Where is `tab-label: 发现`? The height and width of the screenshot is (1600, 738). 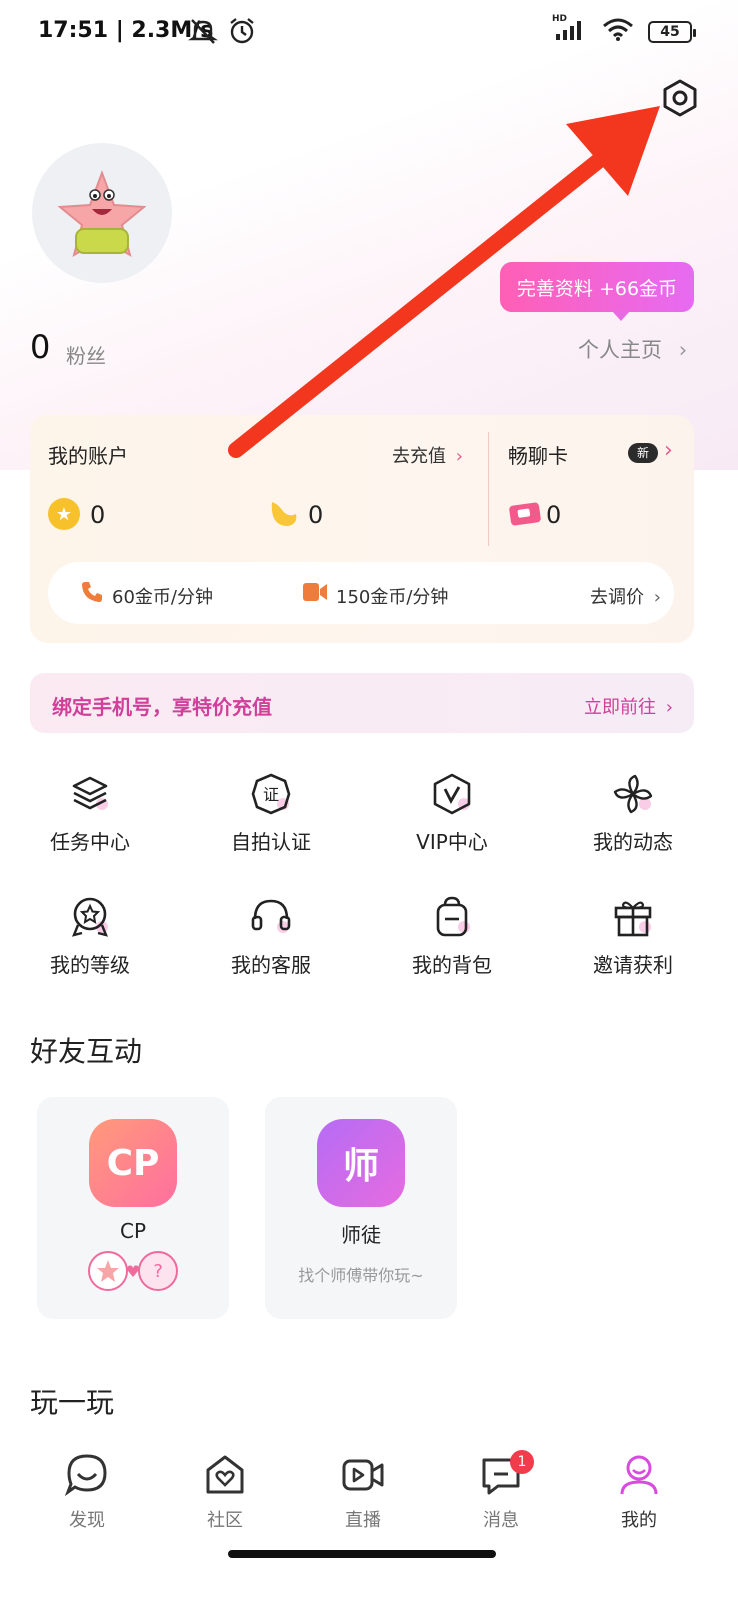
tab-label: 发现 is located at coordinates (87, 1520).